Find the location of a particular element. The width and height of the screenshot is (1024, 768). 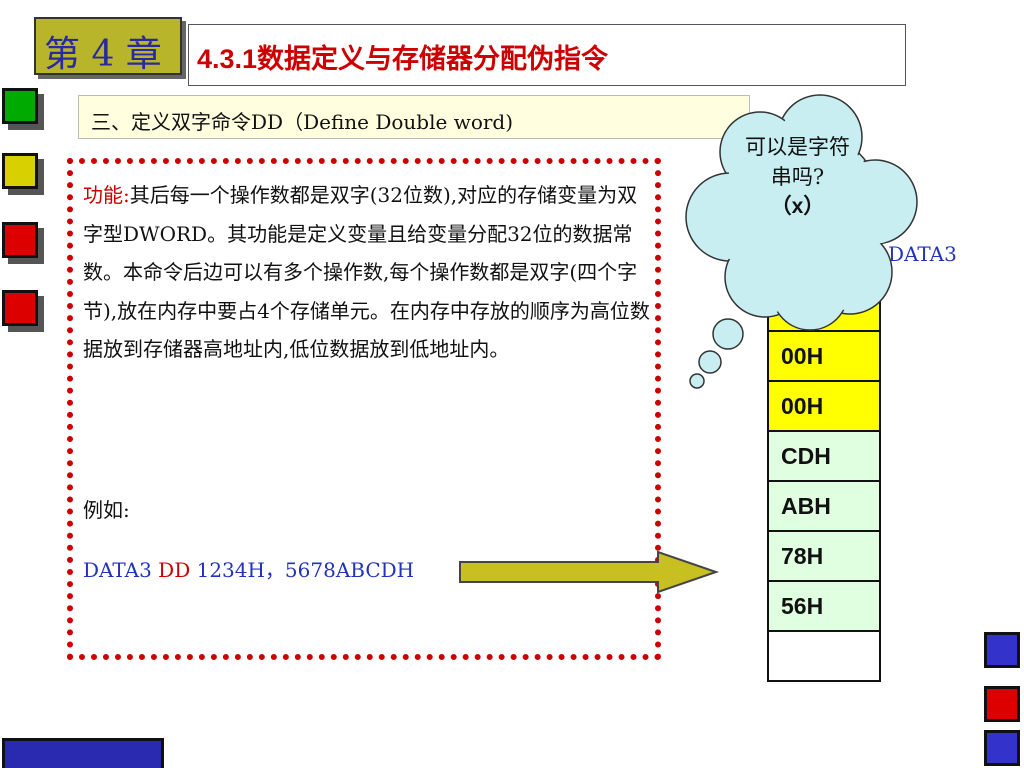

memory-row: 78H is located at coordinates (824, 556).